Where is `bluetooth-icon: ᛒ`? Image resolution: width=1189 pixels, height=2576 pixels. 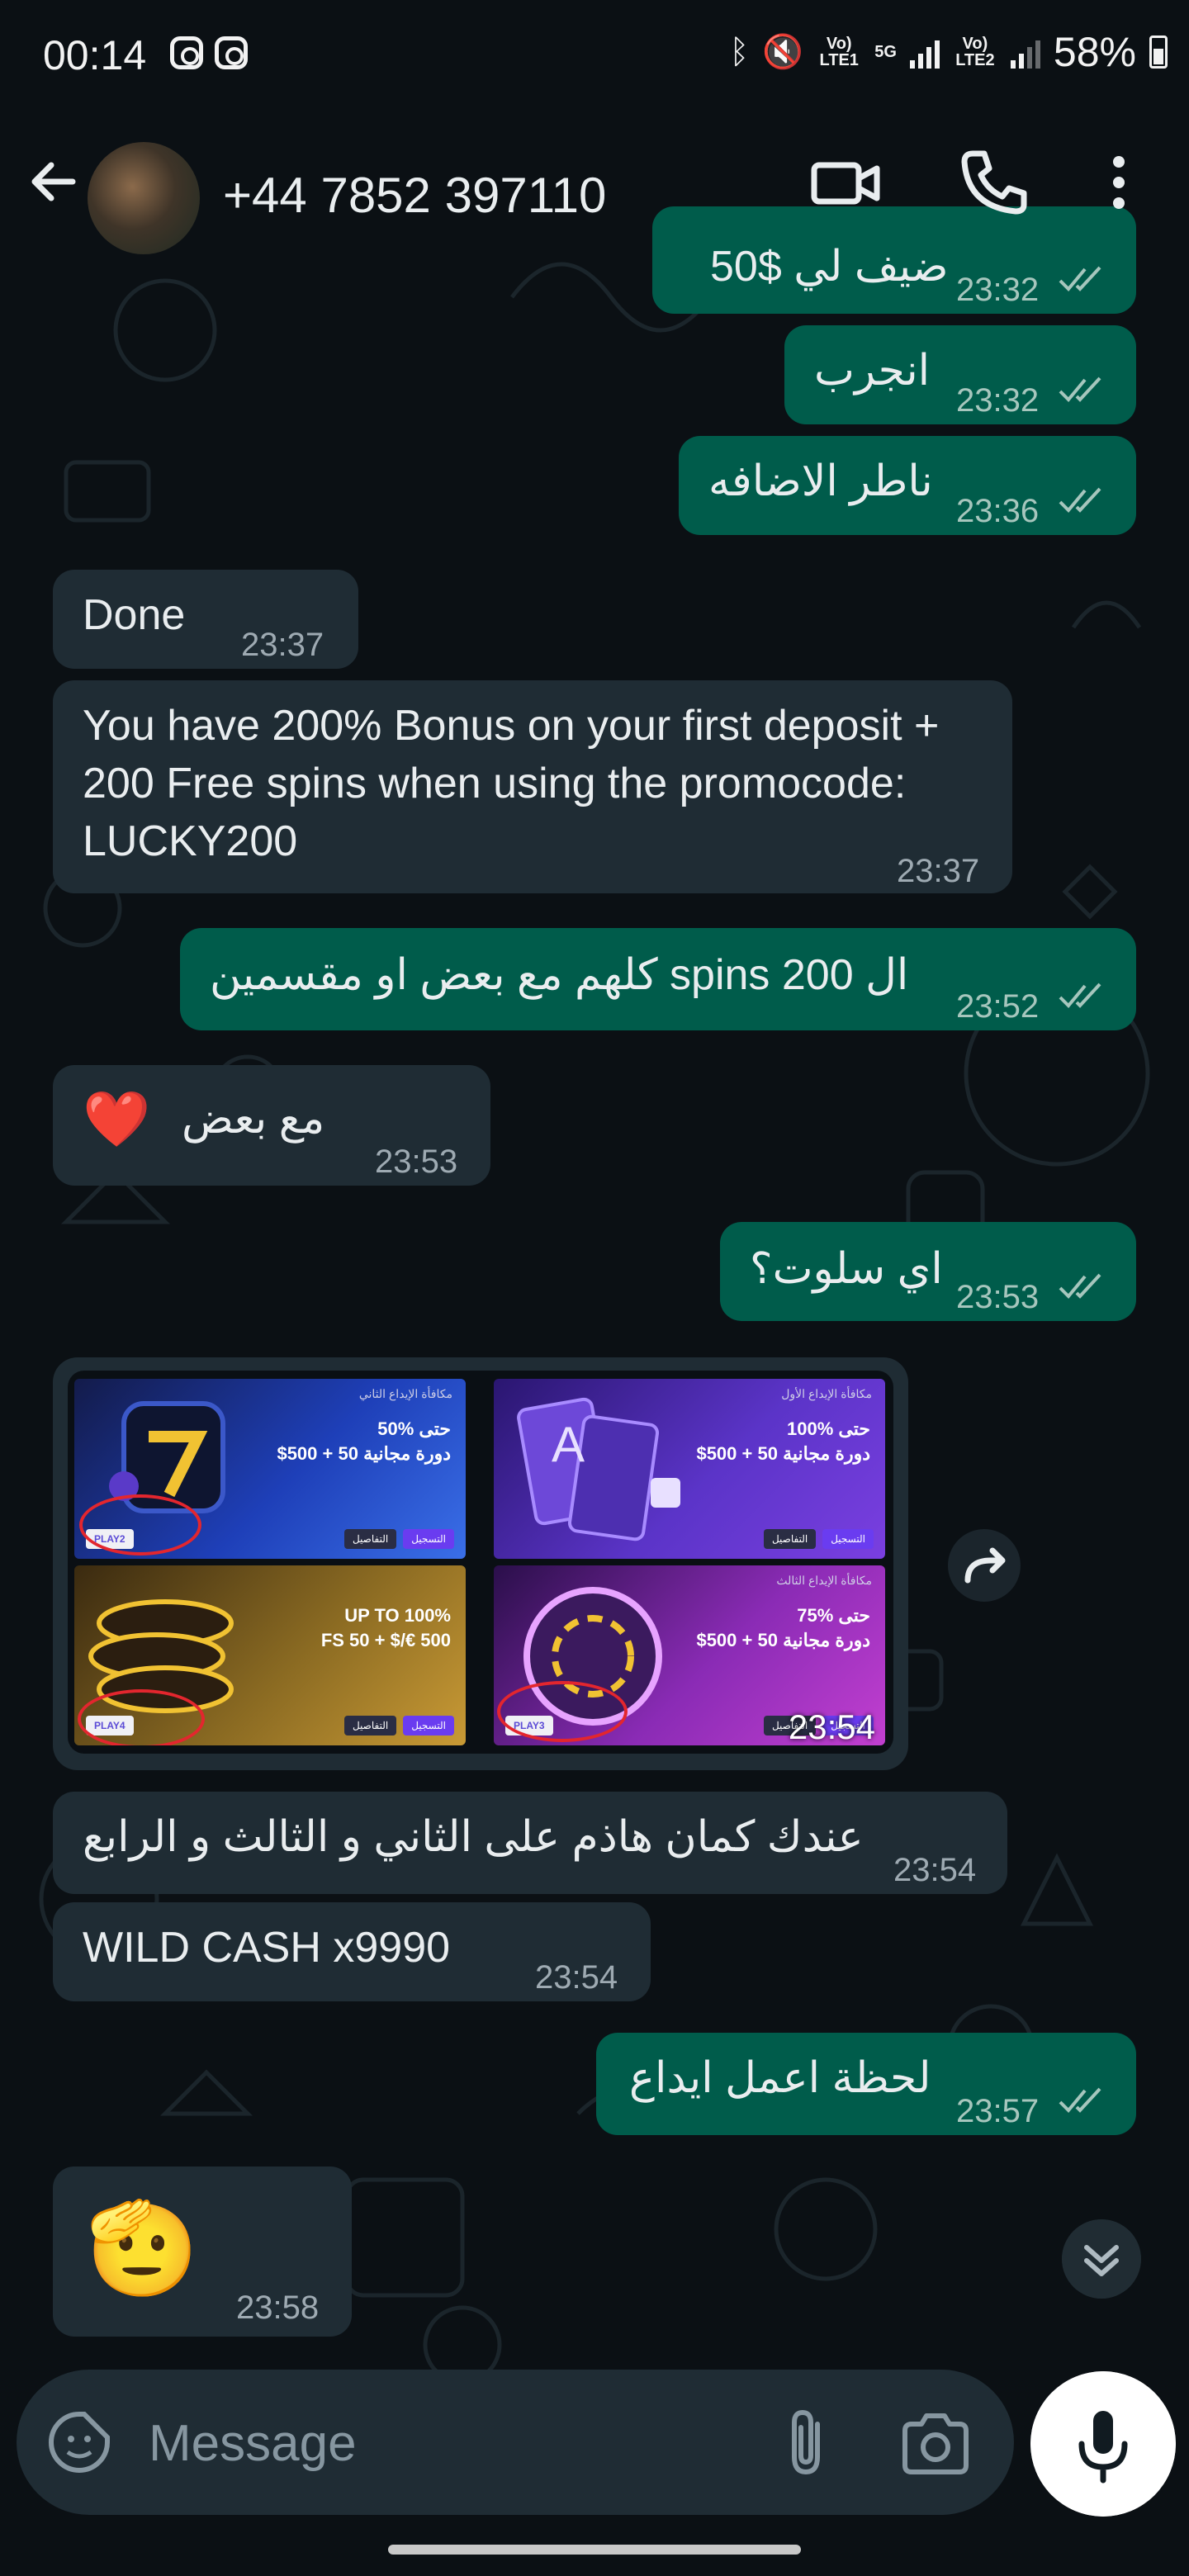 bluetooth-icon: ᛒ is located at coordinates (739, 52).